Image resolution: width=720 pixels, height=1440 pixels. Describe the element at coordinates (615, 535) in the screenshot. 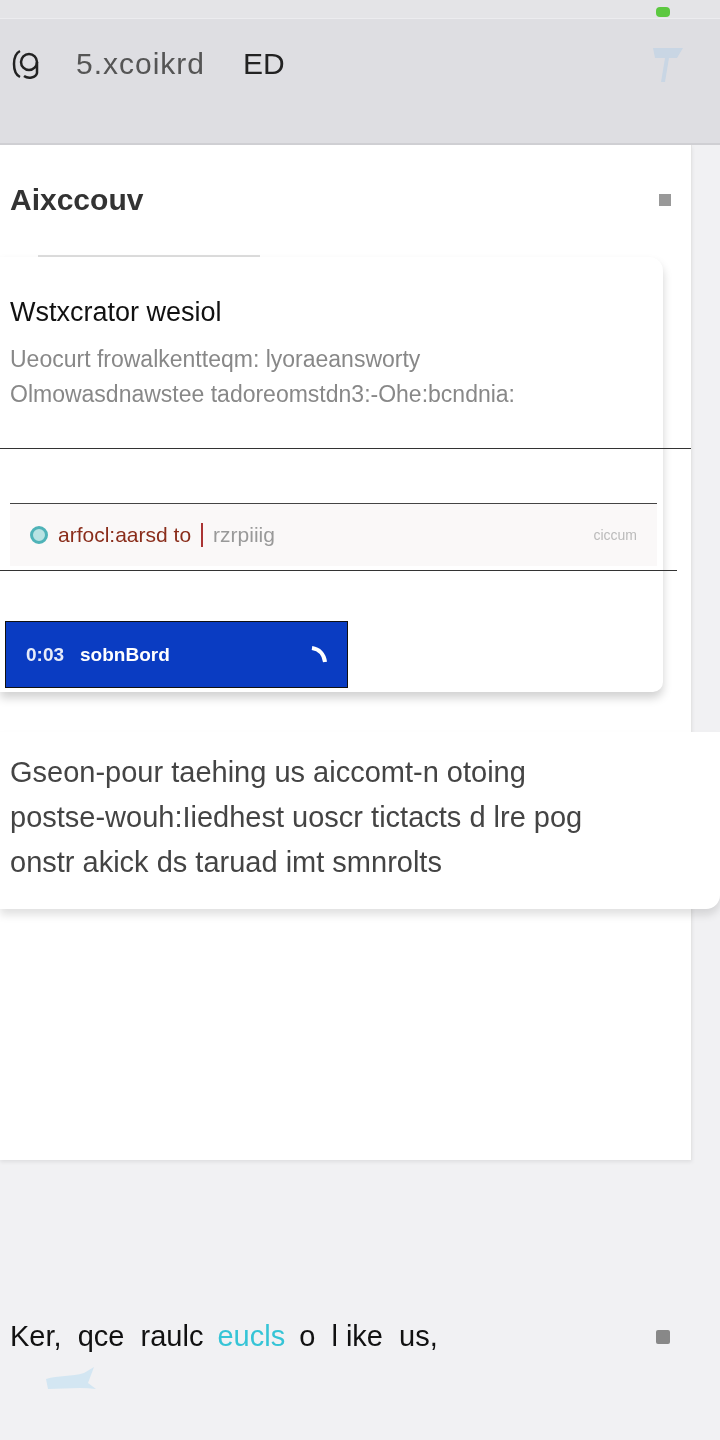

I see `field-hint: ciccum` at that location.